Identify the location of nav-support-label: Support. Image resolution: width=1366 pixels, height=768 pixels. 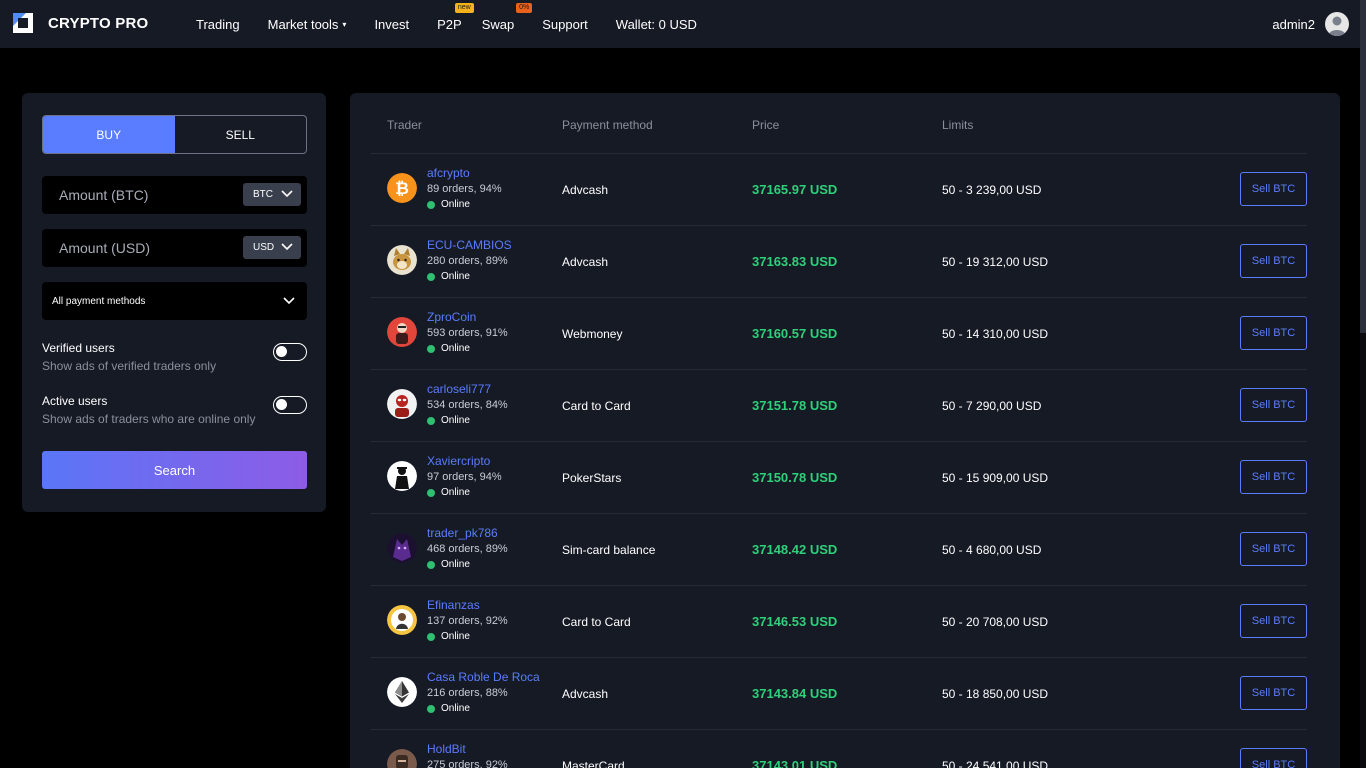
(565, 24).